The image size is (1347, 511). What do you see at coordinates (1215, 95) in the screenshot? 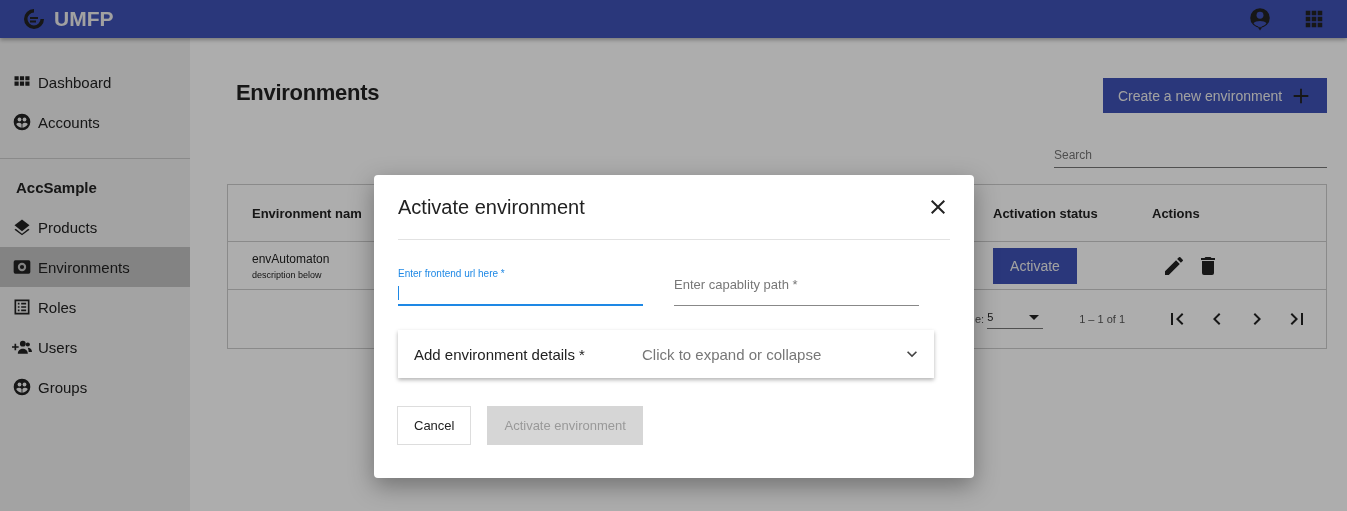
I see `create-button: Create a new environment` at bounding box center [1215, 95].